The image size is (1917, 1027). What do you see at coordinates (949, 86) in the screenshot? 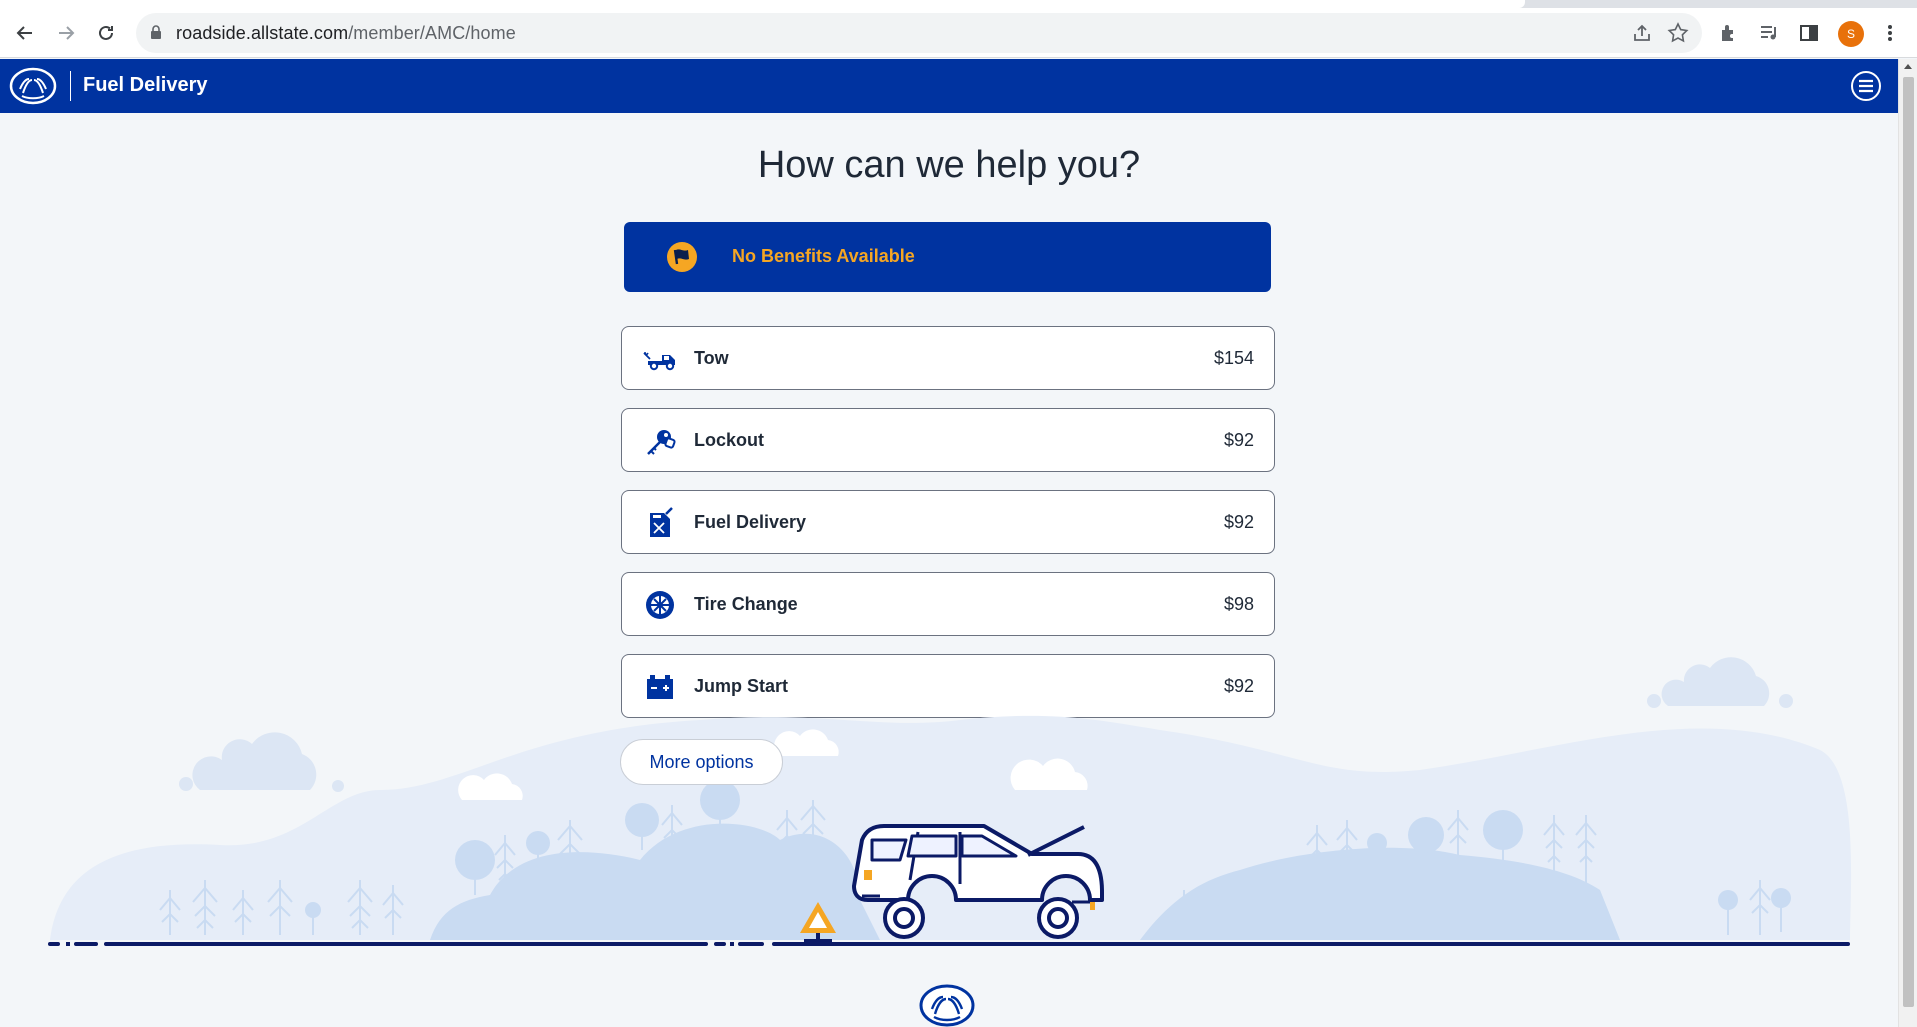
I see `app-header: Fuel Delivery` at bounding box center [949, 86].